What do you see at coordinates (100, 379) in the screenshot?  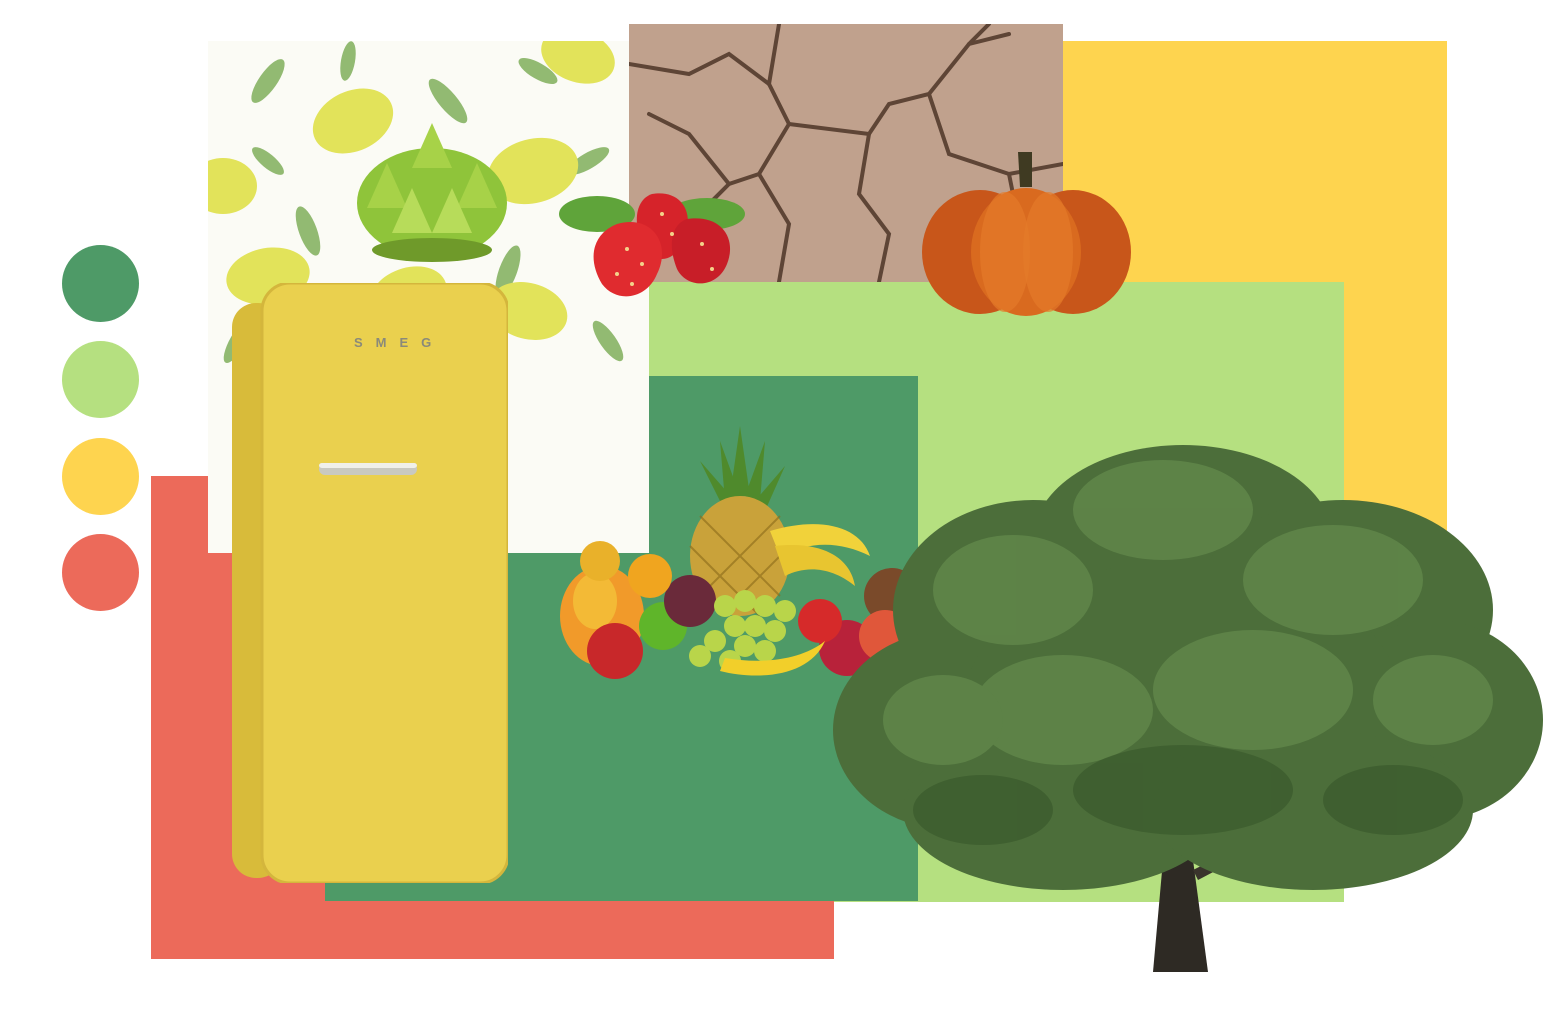 I see `swatch-light-green` at bounding box center [100, 379].